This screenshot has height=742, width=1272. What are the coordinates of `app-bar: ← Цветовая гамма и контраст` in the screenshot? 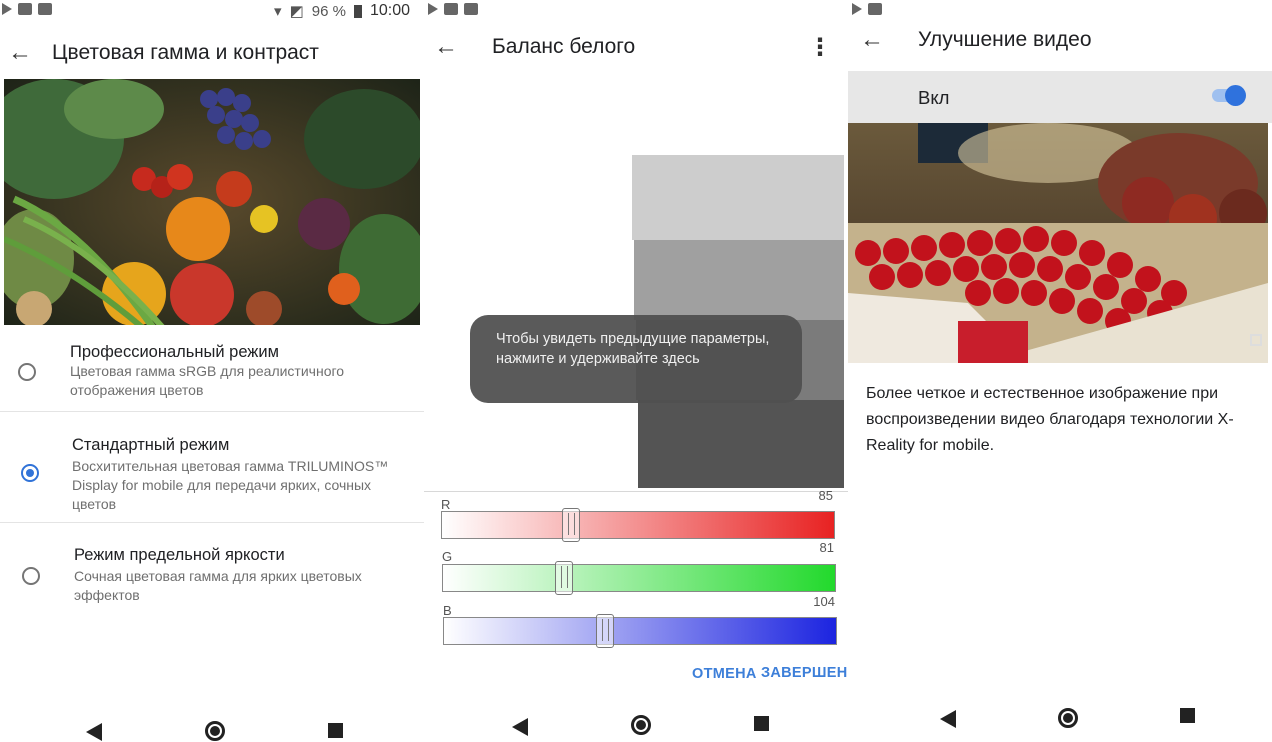 It's located at (212, 53).